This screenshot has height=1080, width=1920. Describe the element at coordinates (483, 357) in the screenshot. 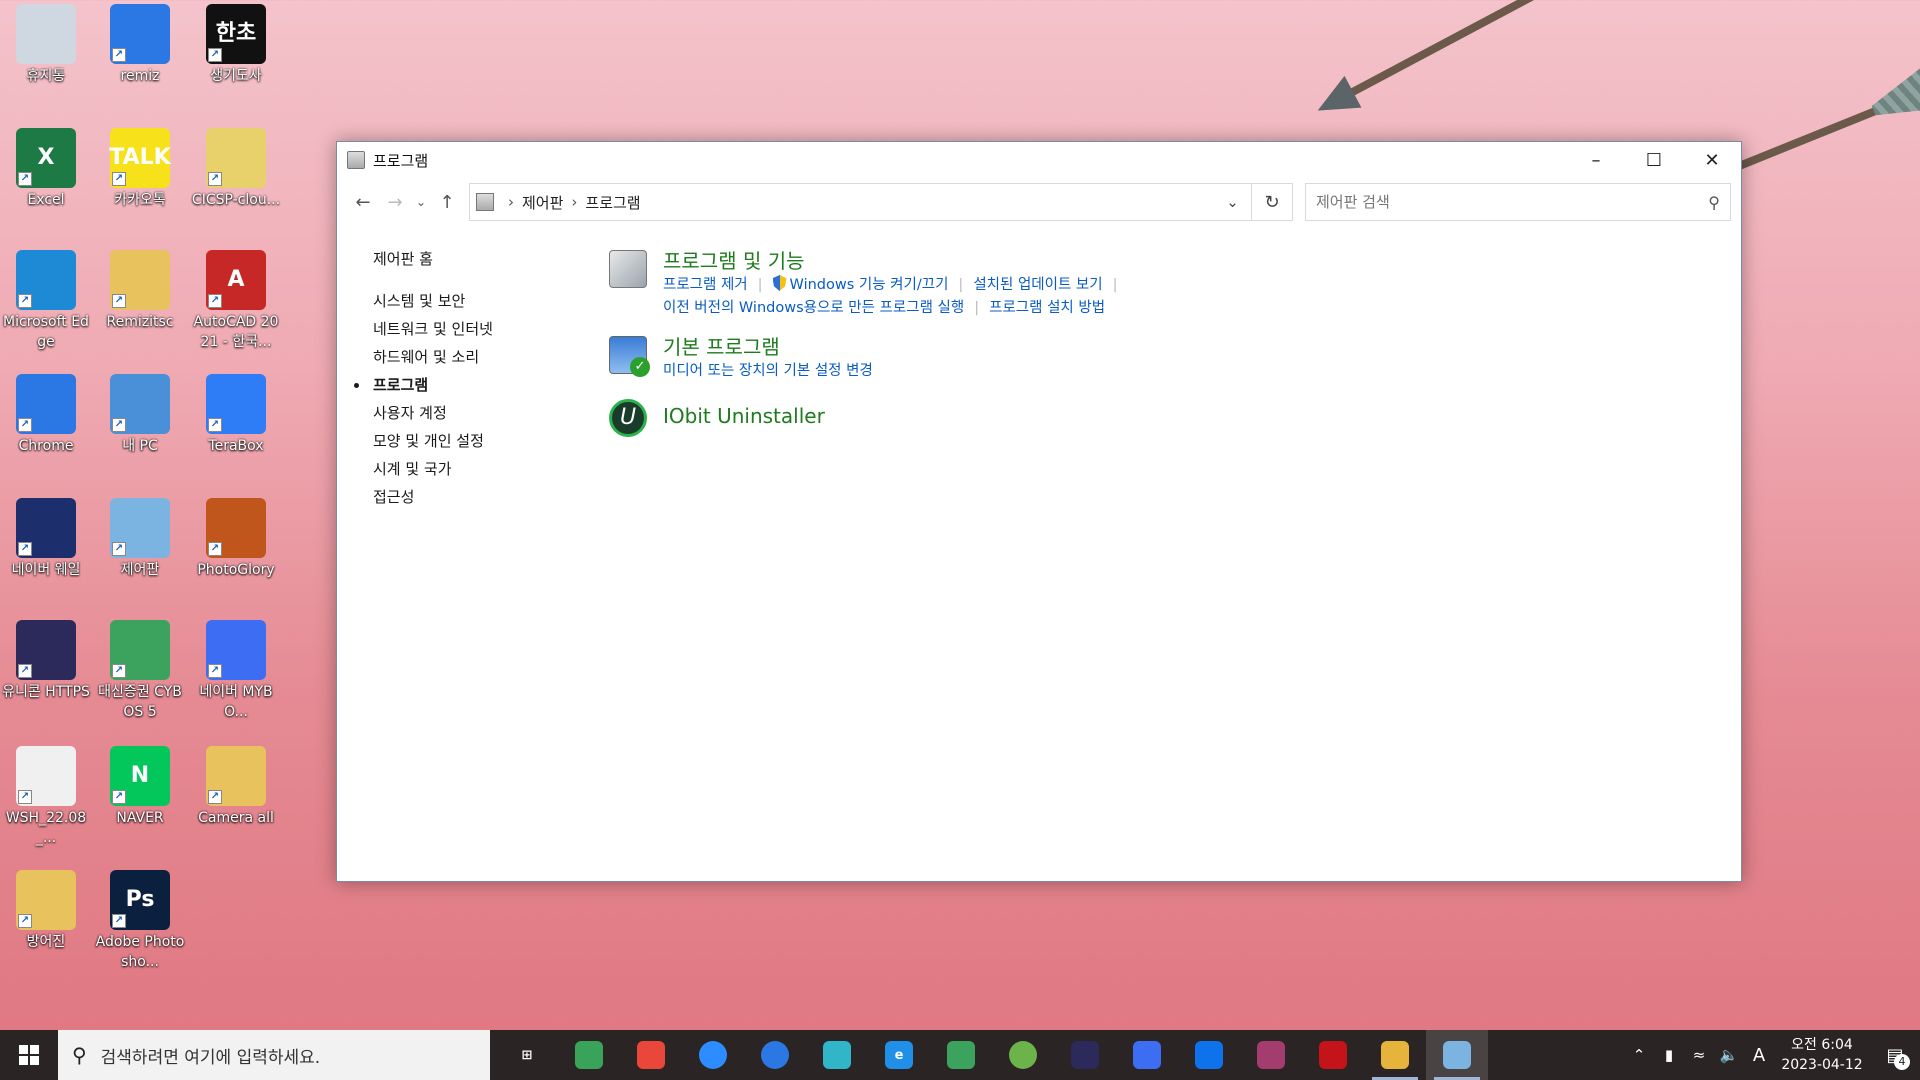

I see `leftnav-item: 하드웨어 및 소리` at that location.